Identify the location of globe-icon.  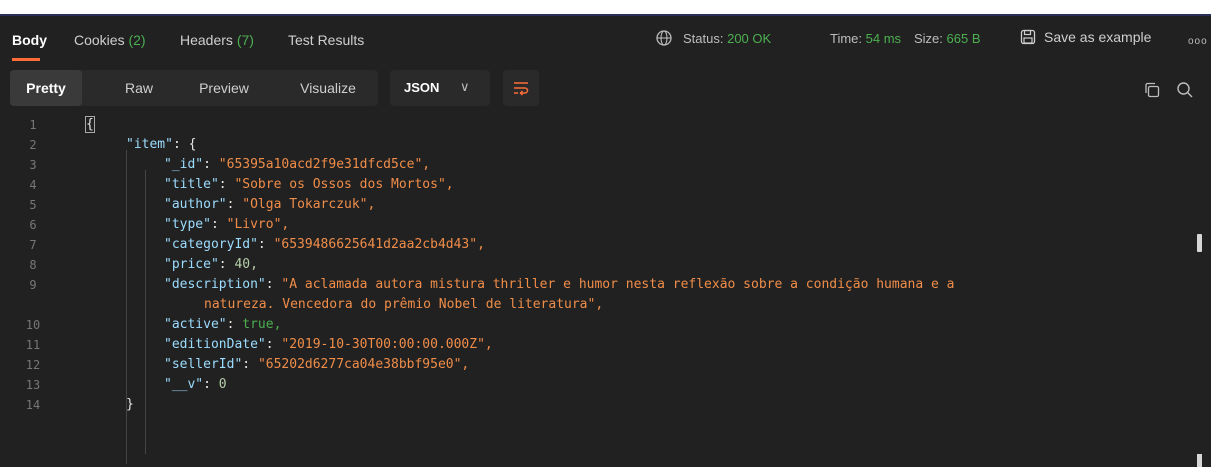
(664, 38).